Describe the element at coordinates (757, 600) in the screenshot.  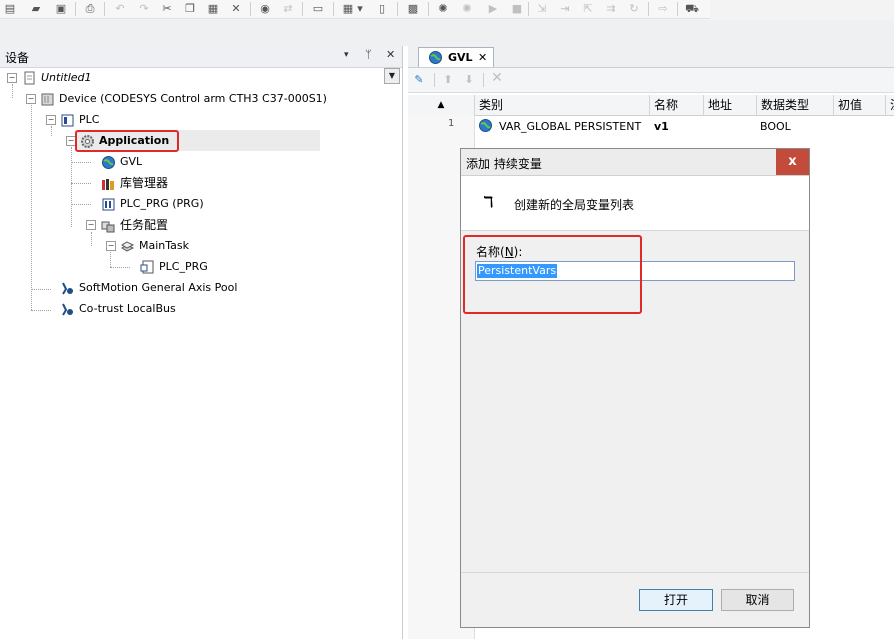
I see `cancel-button: 取消` at that location.